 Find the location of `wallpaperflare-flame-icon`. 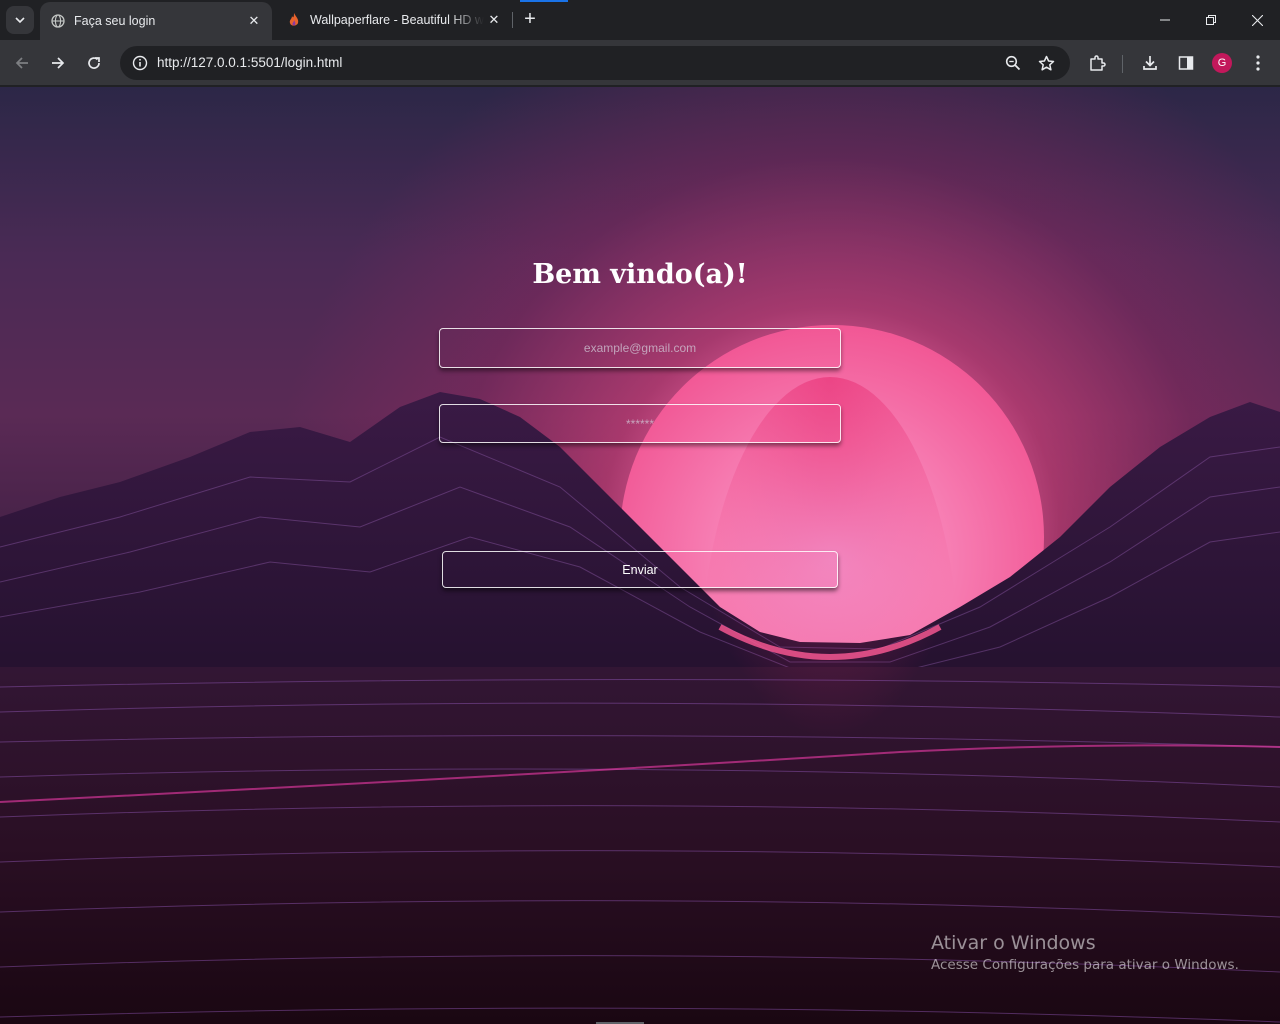

wallpaperflare-flame-icon is located at coordinates (294, 20).